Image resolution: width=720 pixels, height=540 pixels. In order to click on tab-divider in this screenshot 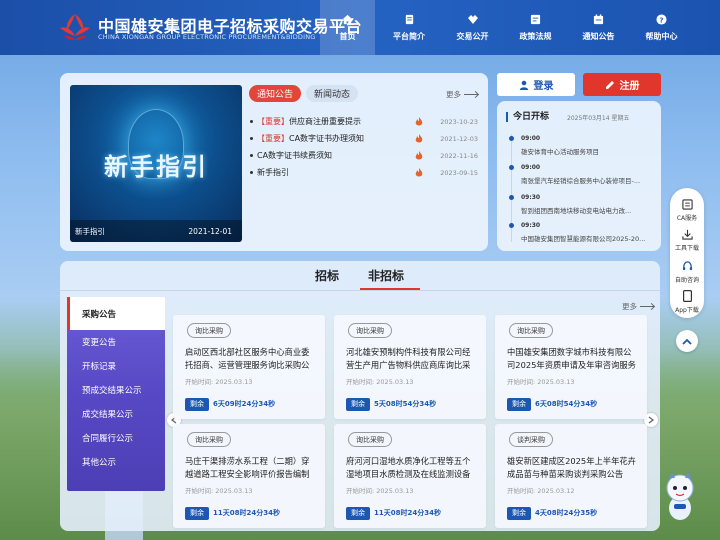, I will do `click(360, 290)`.